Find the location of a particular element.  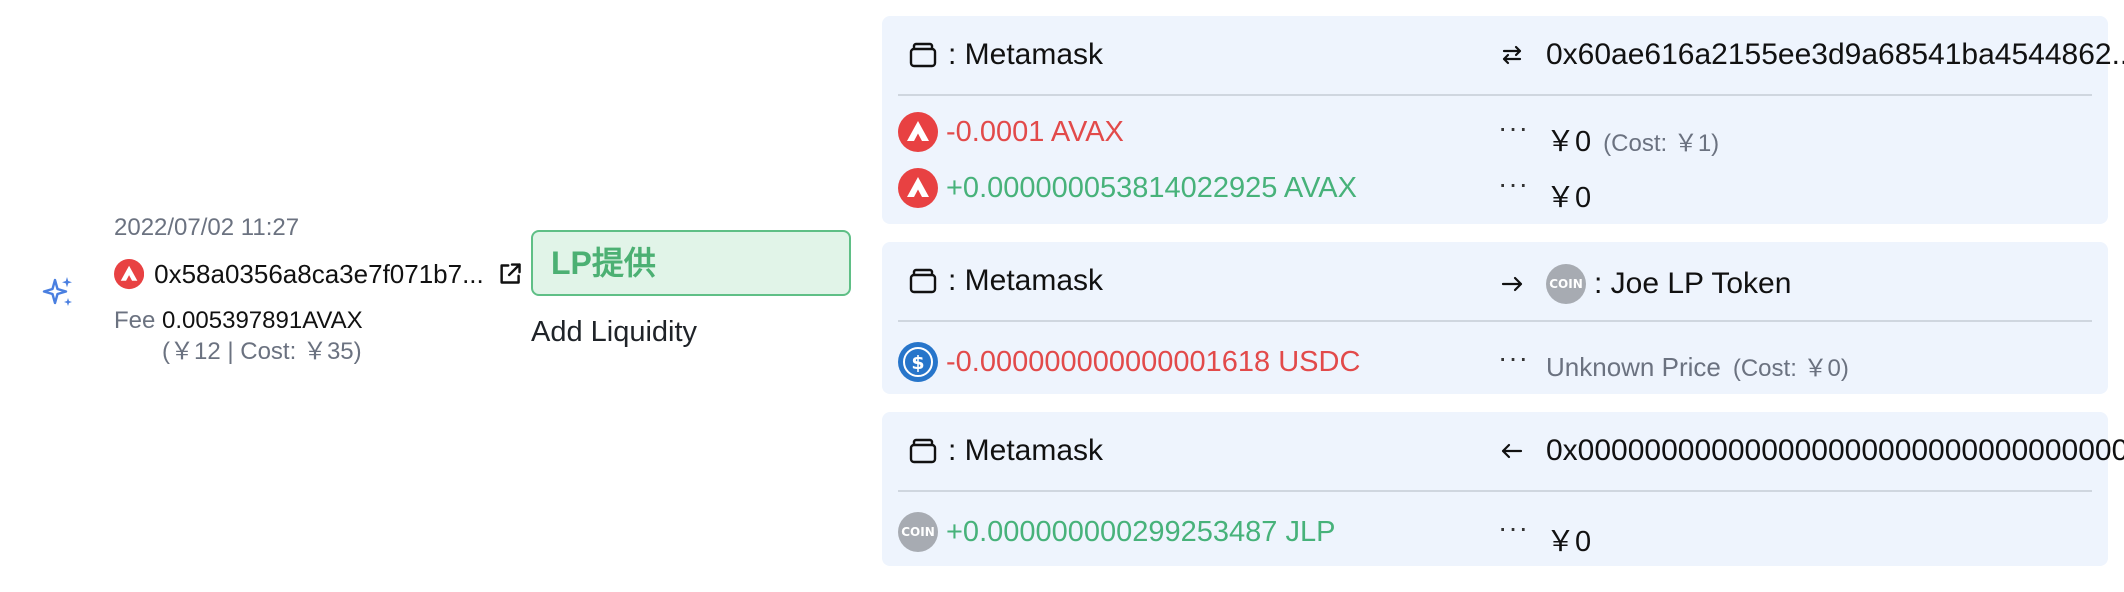

transaction-date: 2022/07/02 11:27 is located at coordinates (207, 227).